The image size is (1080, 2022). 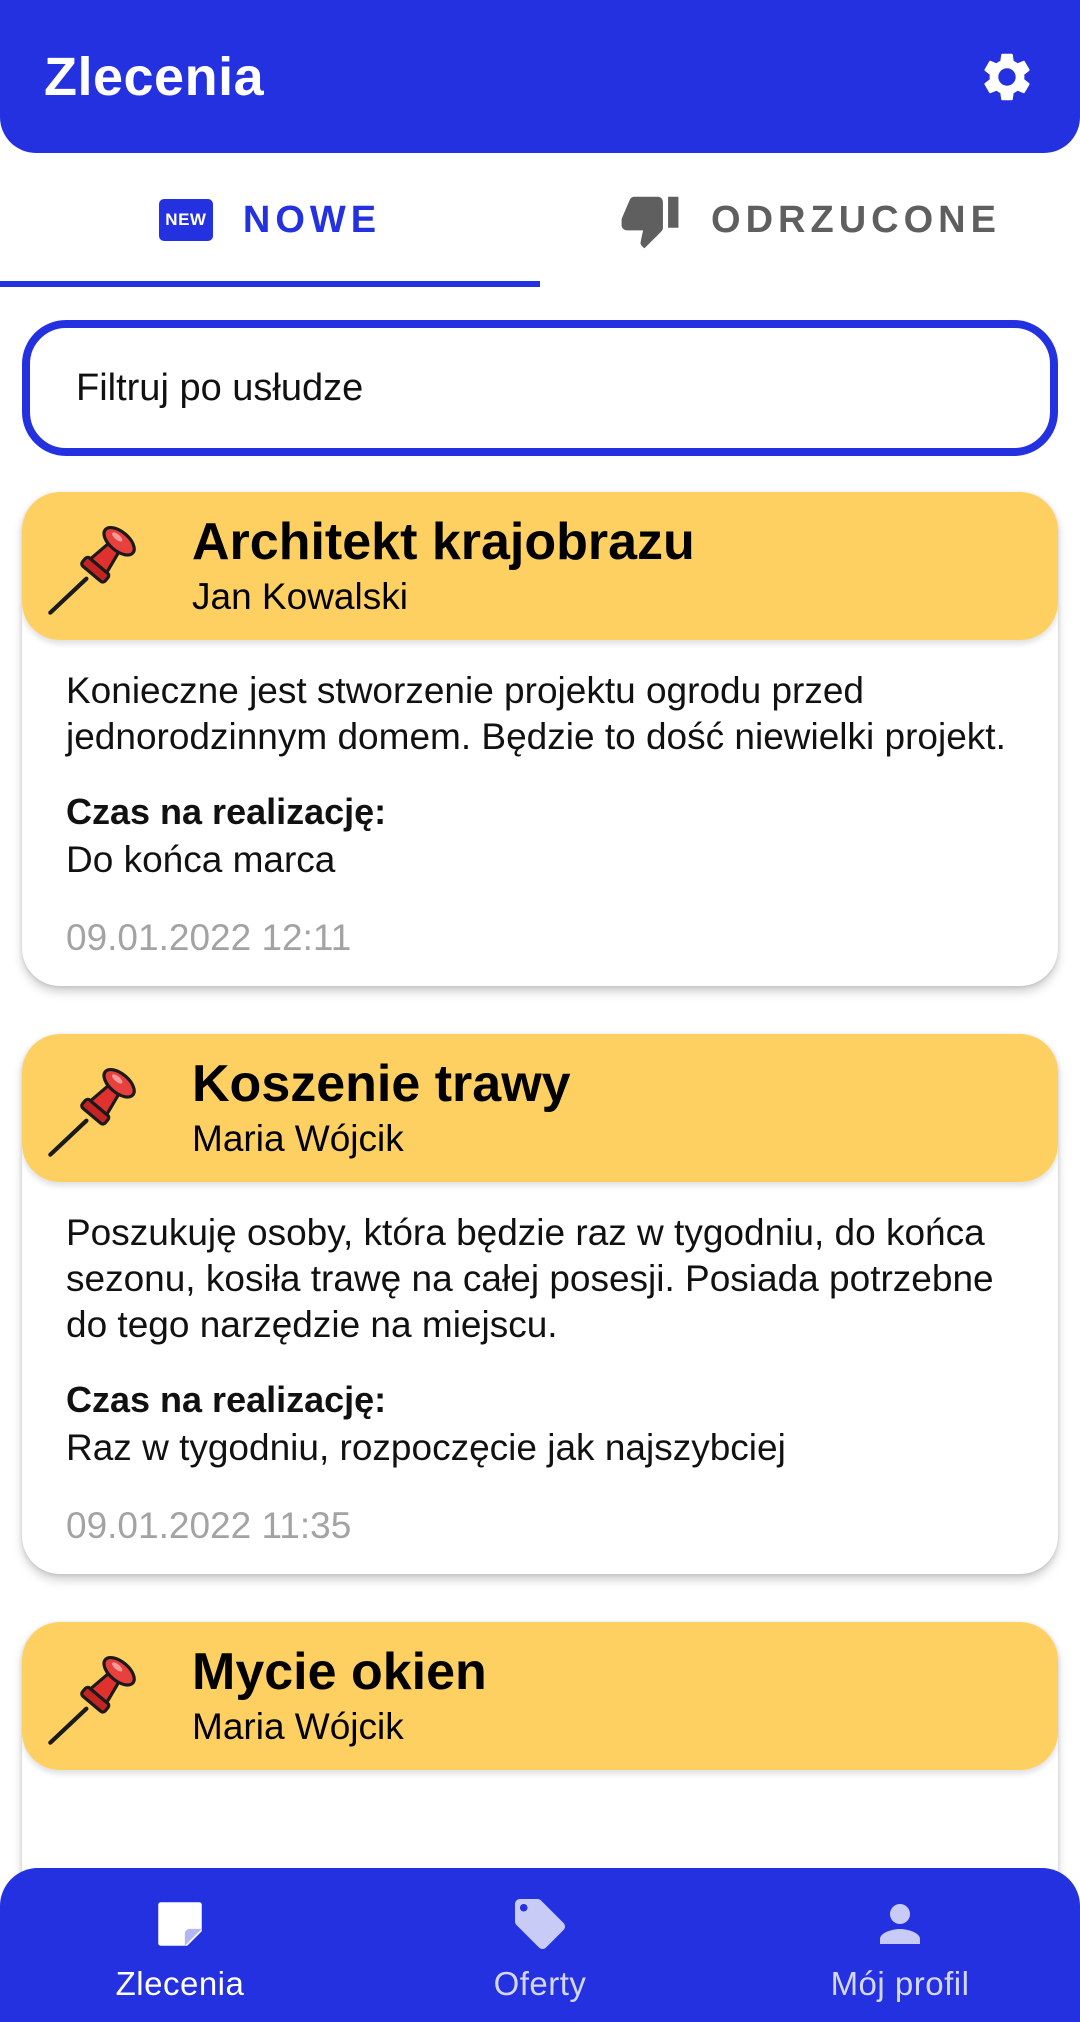 I want to click on order-card-header: Mycie okien Maria Wójcik, so click(x=540, y=1696).